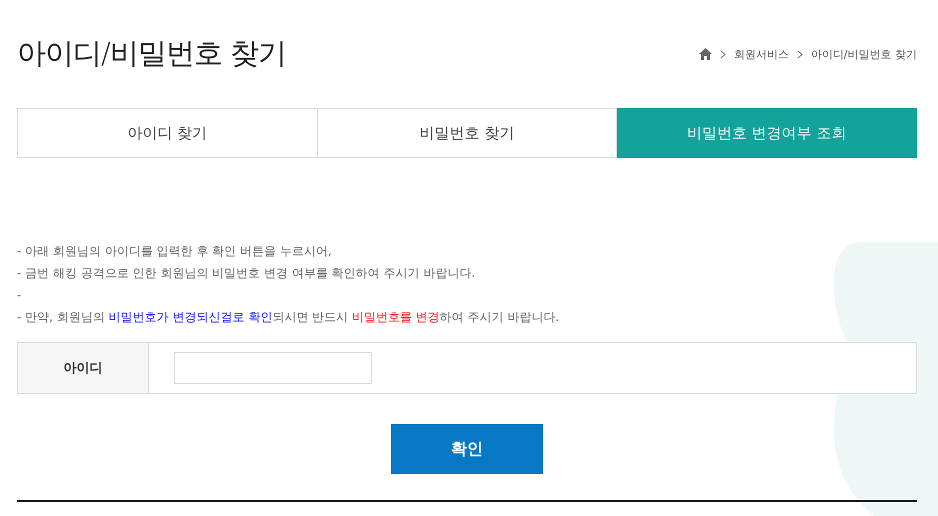  I want to click on notice-text: 만약, 회원님의 비밀번호가 변경되신걸로 확인 되시면 반드시 비밀번호를 변경하여 주시기 바랍니다., so click(292, 317).